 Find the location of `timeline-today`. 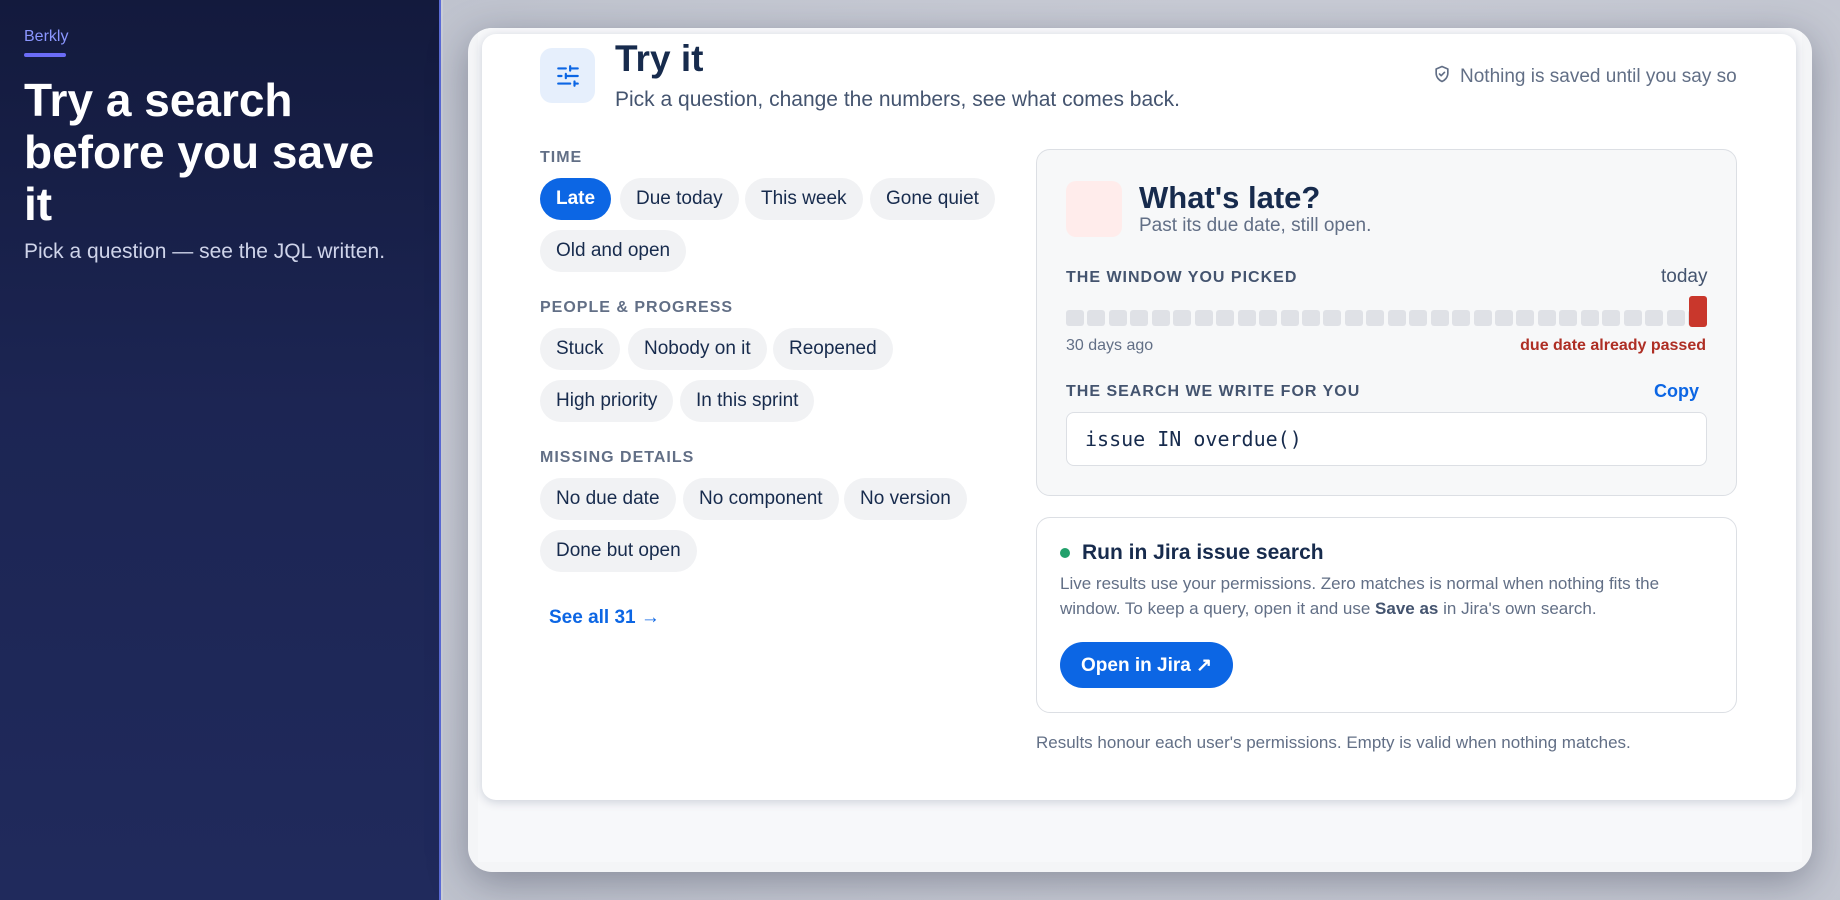

timeline-today is located at coordinates (1698, 311).